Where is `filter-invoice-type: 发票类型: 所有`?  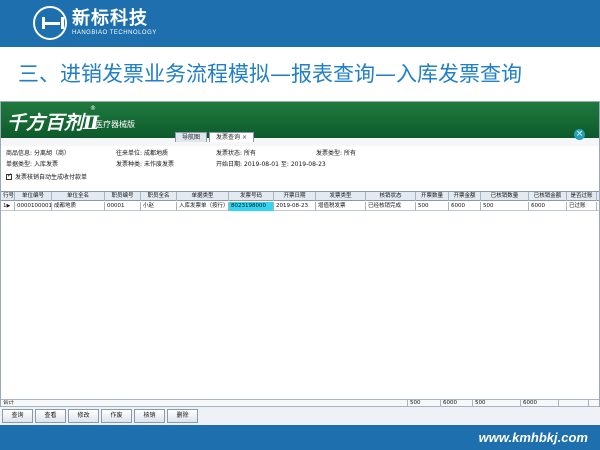 filter-invoice-type: 发票类型: 所有 is located at coordinates (336, 152).